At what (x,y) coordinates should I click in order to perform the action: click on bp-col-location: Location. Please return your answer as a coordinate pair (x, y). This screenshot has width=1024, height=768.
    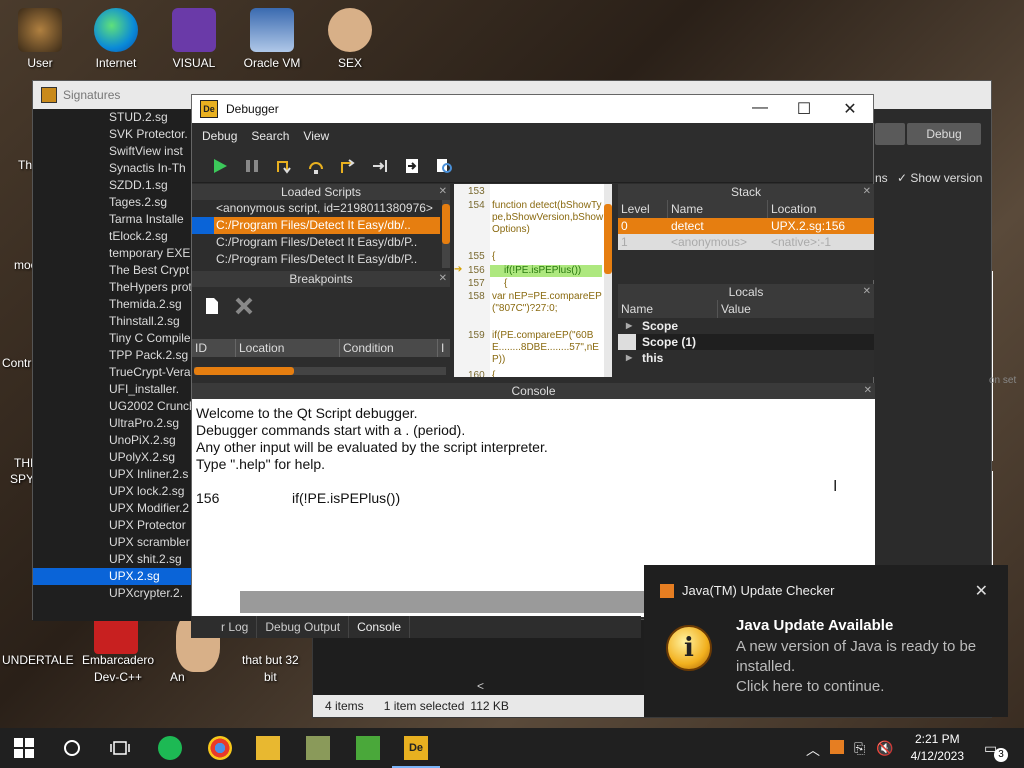
    Looking at the image, I should click on (288, 348).